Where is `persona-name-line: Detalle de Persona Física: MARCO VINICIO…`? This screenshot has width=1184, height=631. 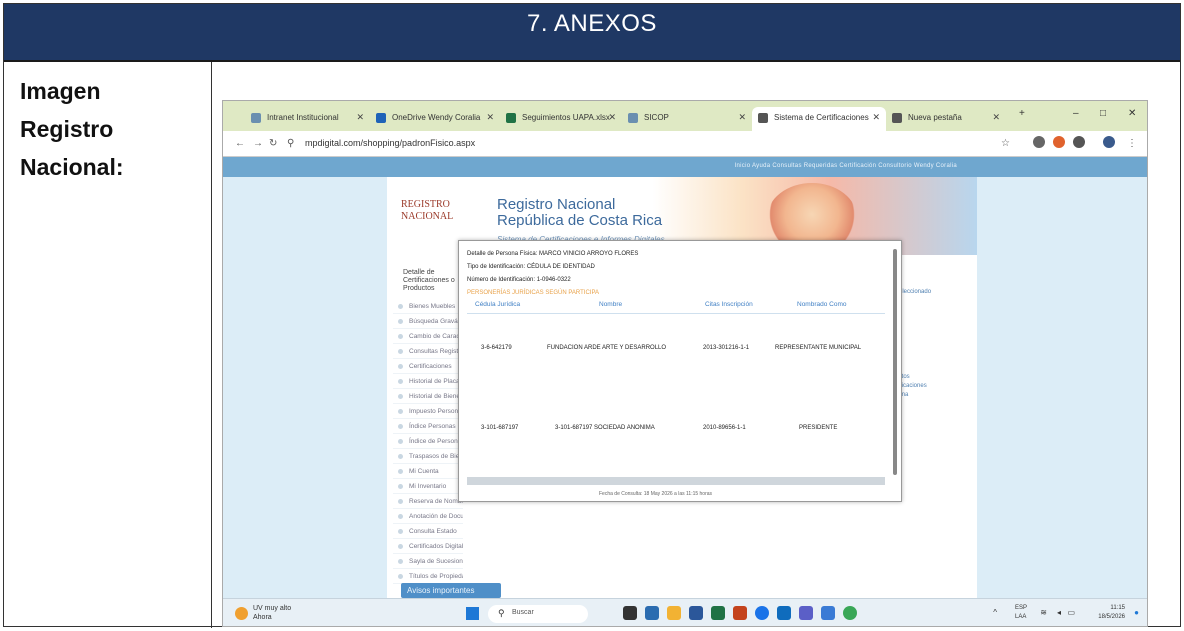
persona-name-line: Detalle de Persona Física: MARCO VINICIO… is located at coordinates (553, 254).